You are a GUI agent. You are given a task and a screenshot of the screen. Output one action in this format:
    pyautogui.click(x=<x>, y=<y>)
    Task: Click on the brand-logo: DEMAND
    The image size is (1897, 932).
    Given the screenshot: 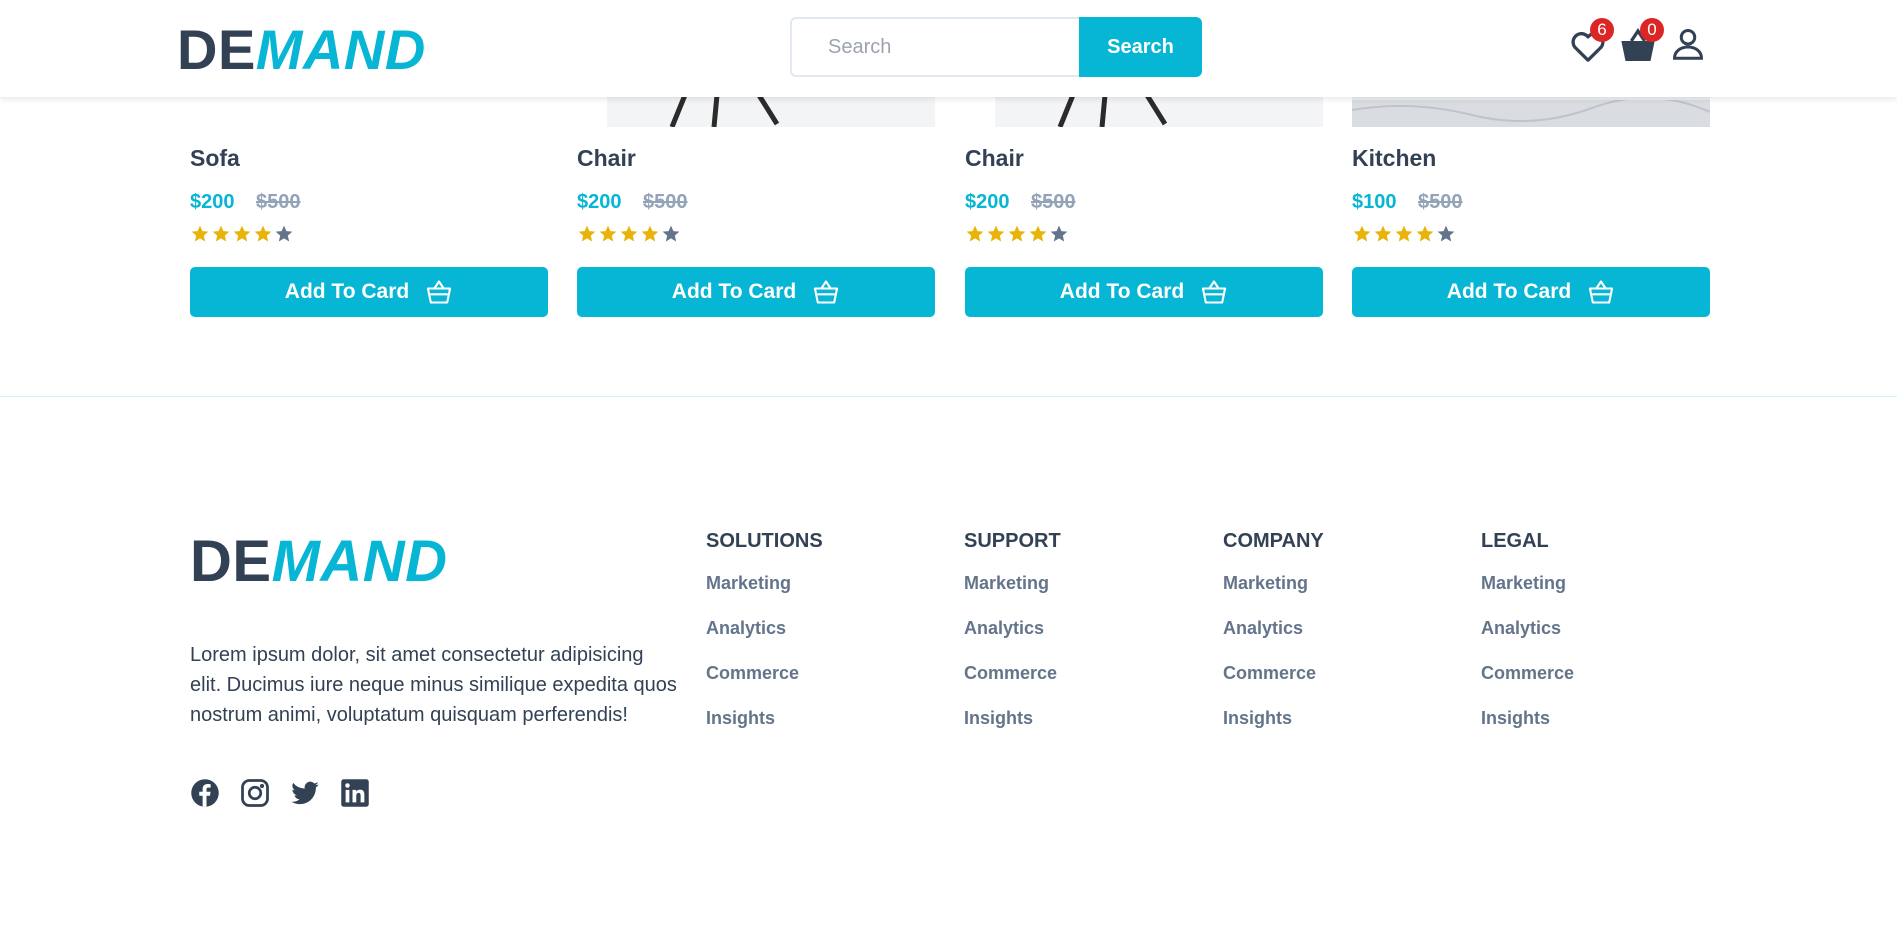 What is the action you would take?
    pyautogui.click(x=301, y=50)
    